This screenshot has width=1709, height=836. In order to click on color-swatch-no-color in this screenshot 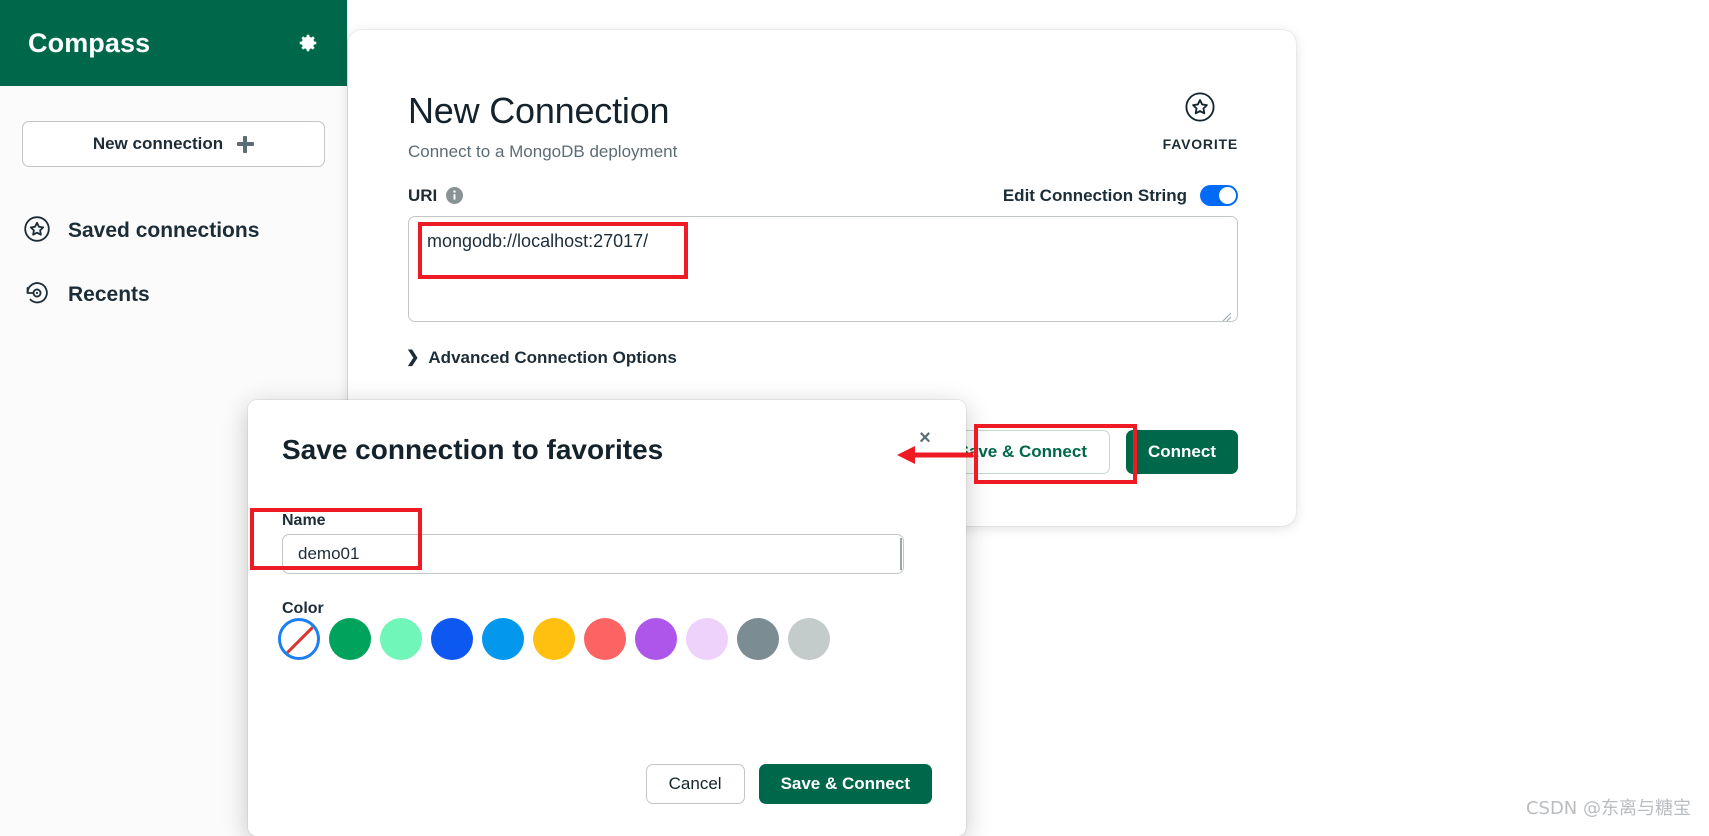, I will do `click(299, 639)`.